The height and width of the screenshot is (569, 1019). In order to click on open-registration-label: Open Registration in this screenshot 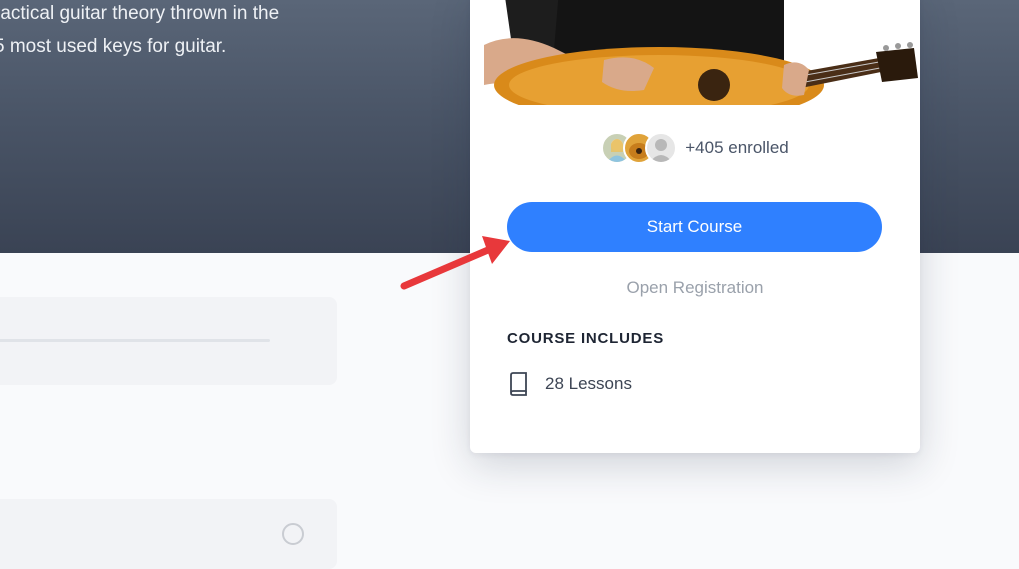, I will do `click(695, 287)`.